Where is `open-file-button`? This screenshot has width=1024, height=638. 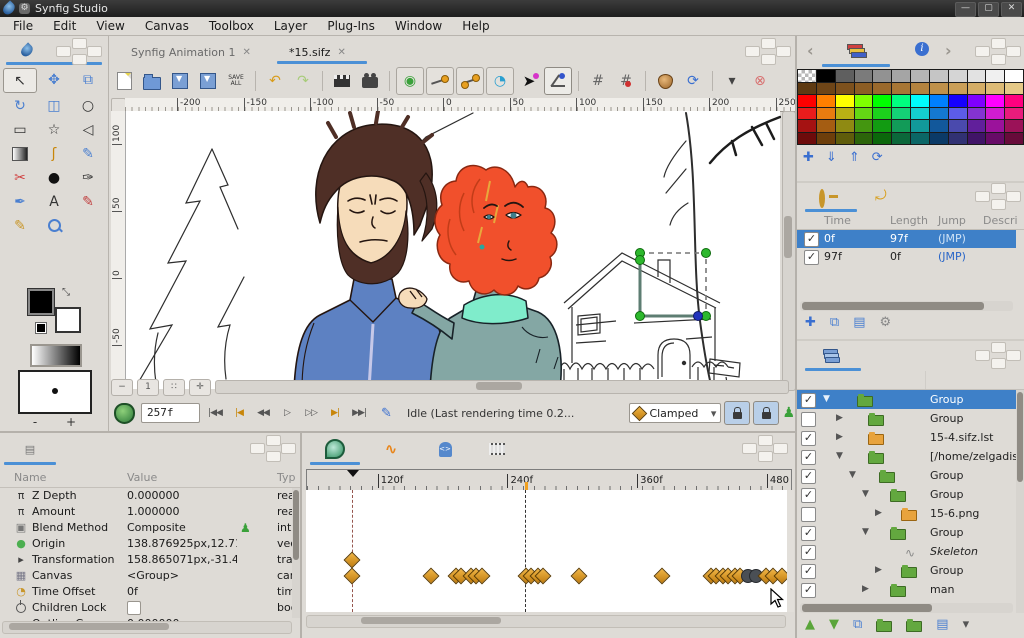
open-file-button is located at coordinates (152, 81).